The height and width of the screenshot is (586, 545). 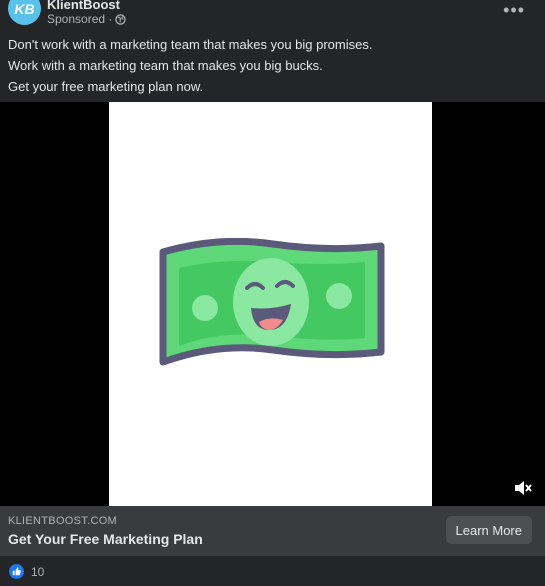 What do you see at coordinates (488, 530) in the screenshot?
I see `learn-more-button: Learn More` at bounding box center [488, 530].